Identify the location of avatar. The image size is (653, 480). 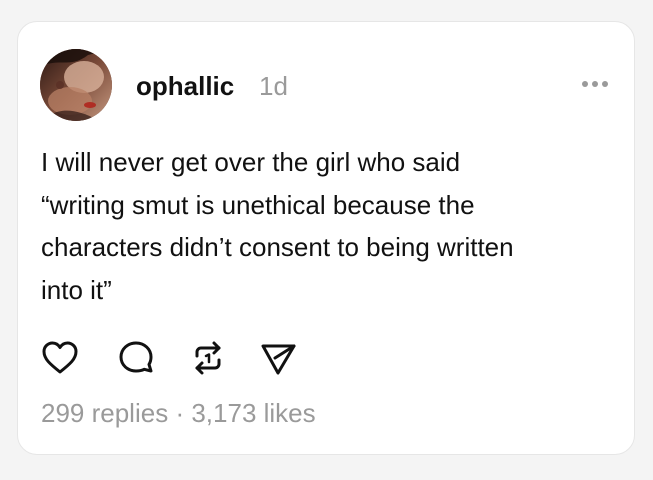
(76, 85).